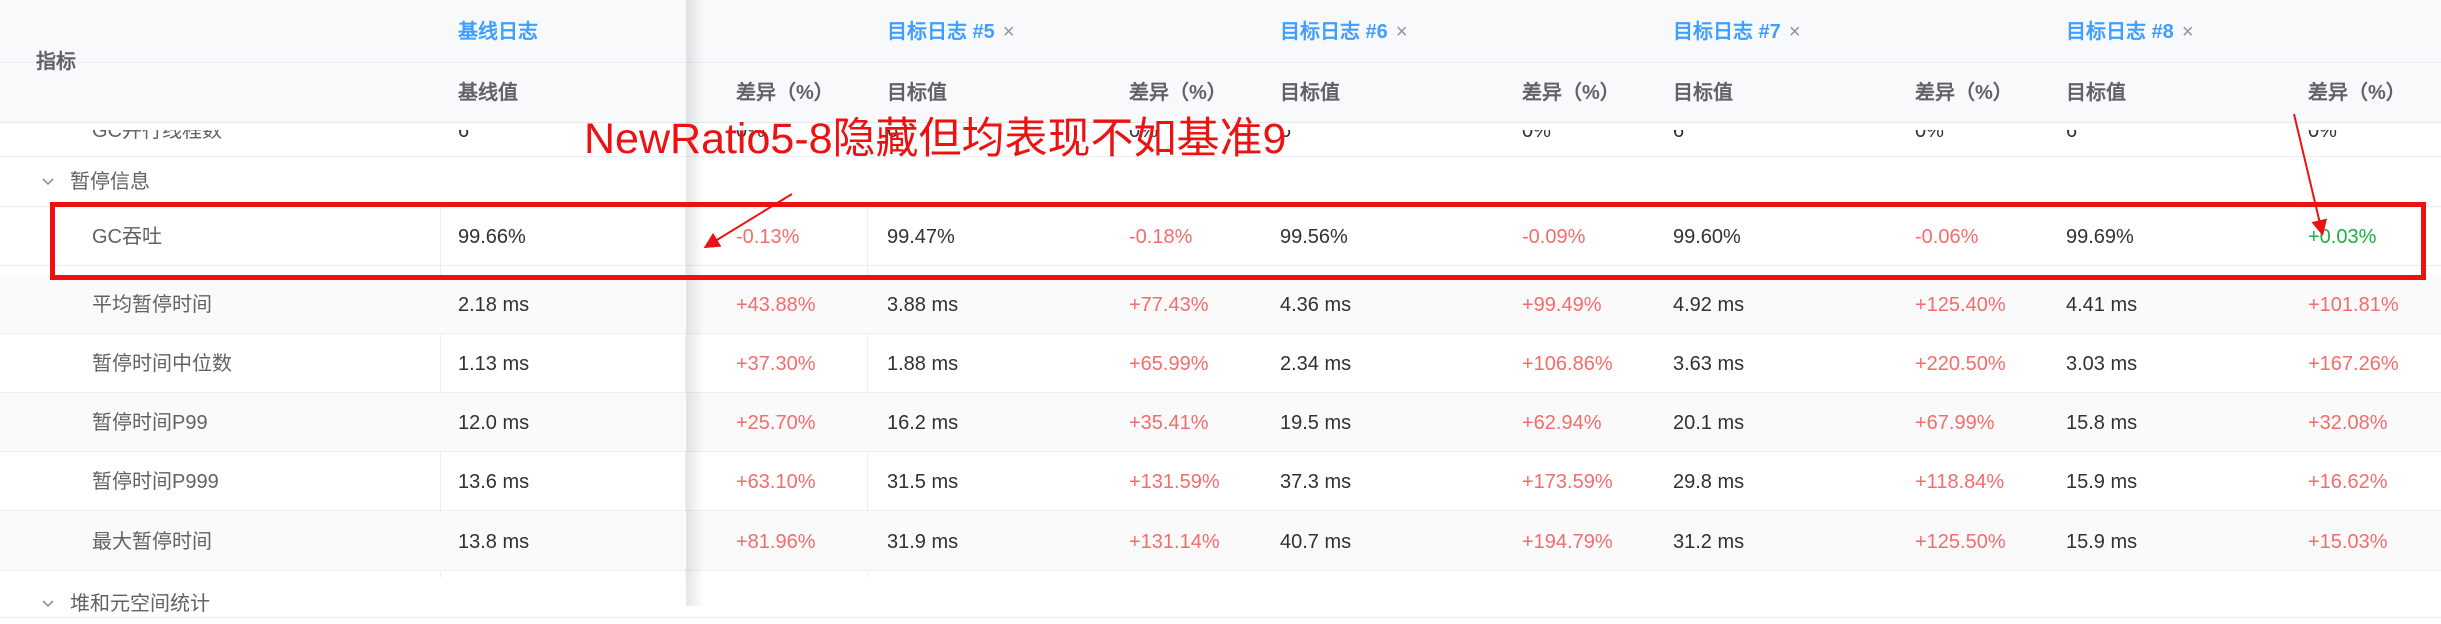 This screenshot has width=2441, height=624. I want to click on arrow-left, so click(748, 221).